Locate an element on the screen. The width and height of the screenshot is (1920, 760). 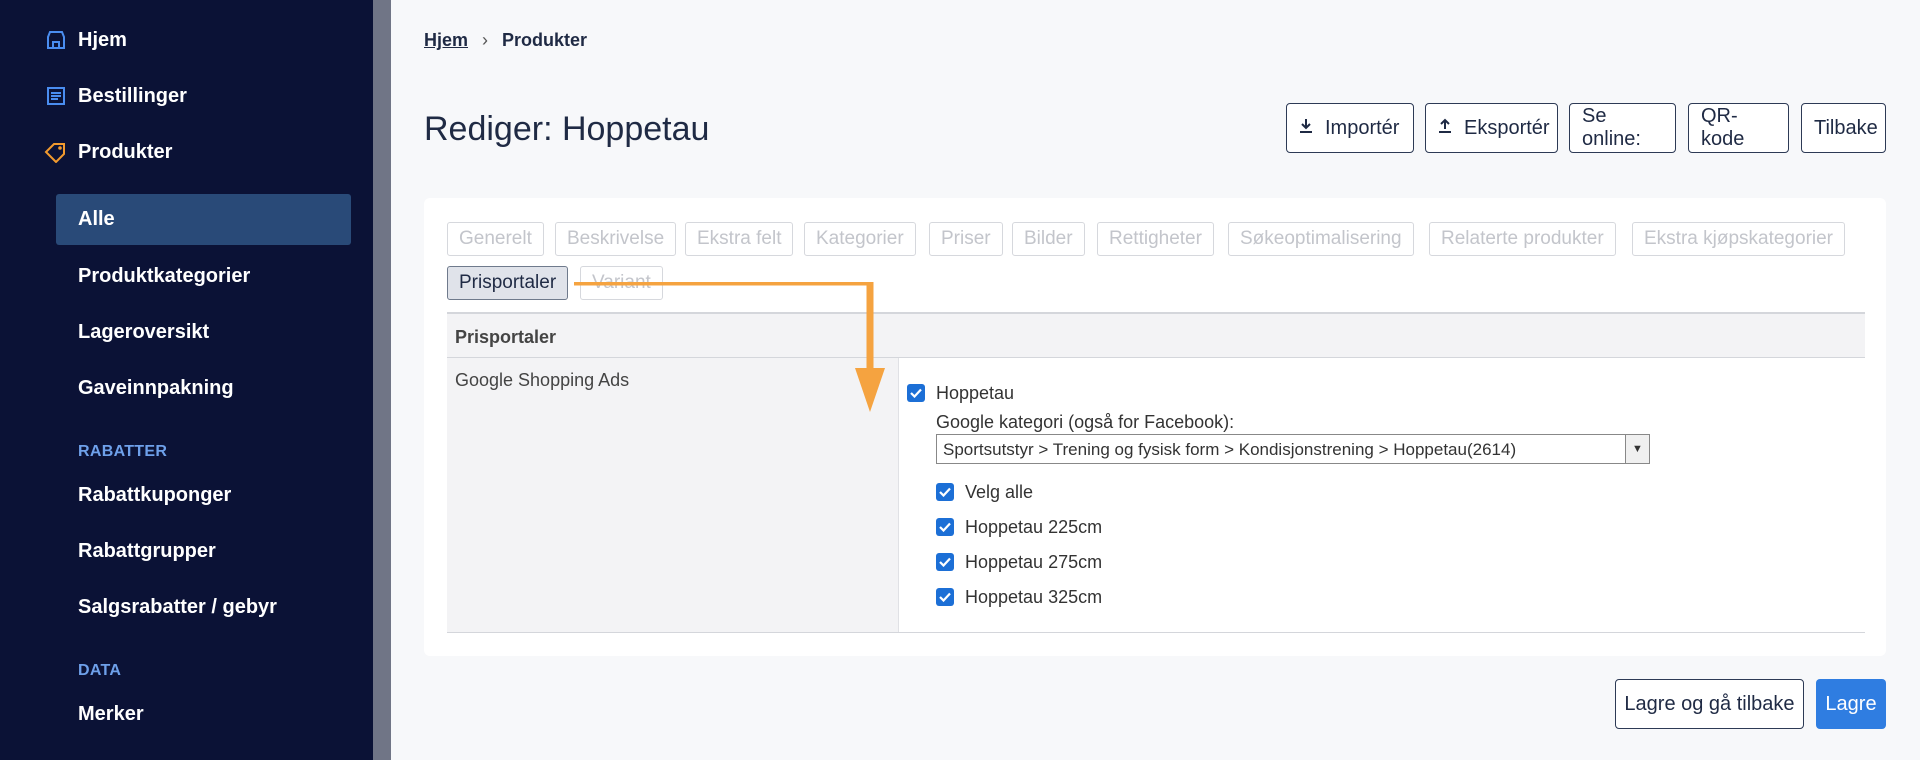
nav-stock-overview: Lageroversikt is located at coordinates (143, 332).